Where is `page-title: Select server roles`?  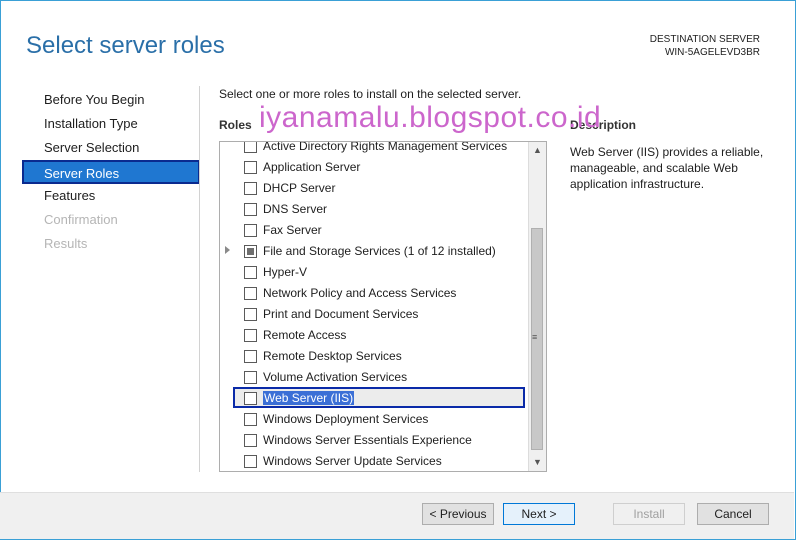 page-title: Select server roles is located at coordinates (125, 45).